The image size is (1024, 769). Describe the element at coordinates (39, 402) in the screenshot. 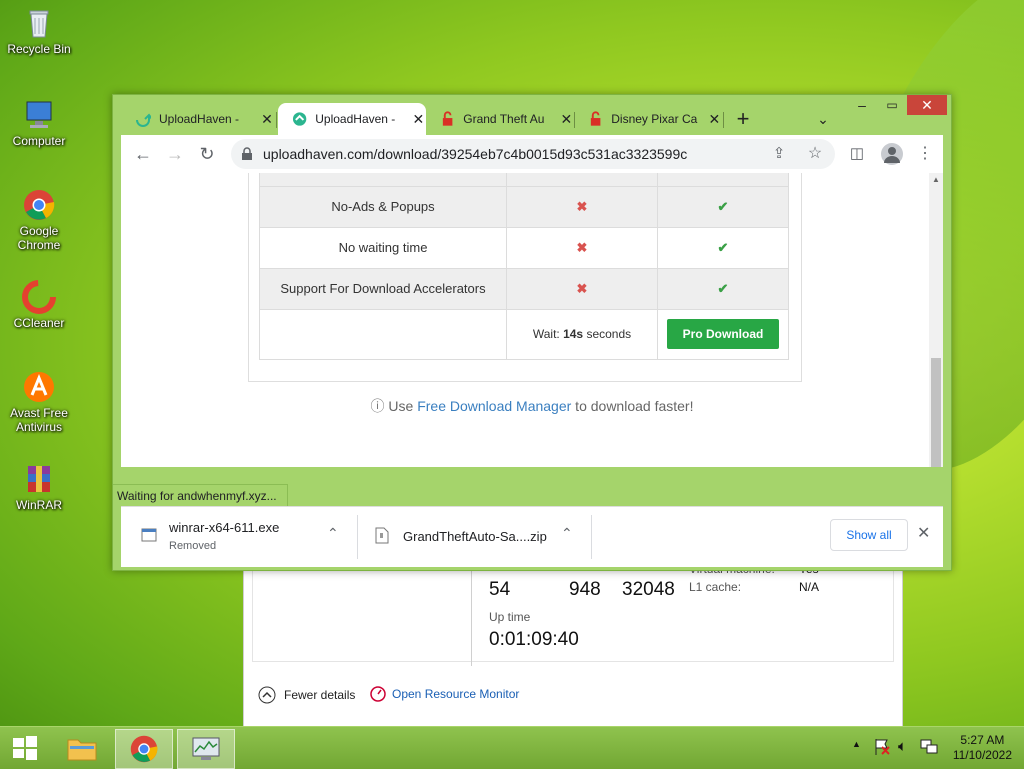

I see `desktop-icon-avast: Avast Free Antivirus` at that location.